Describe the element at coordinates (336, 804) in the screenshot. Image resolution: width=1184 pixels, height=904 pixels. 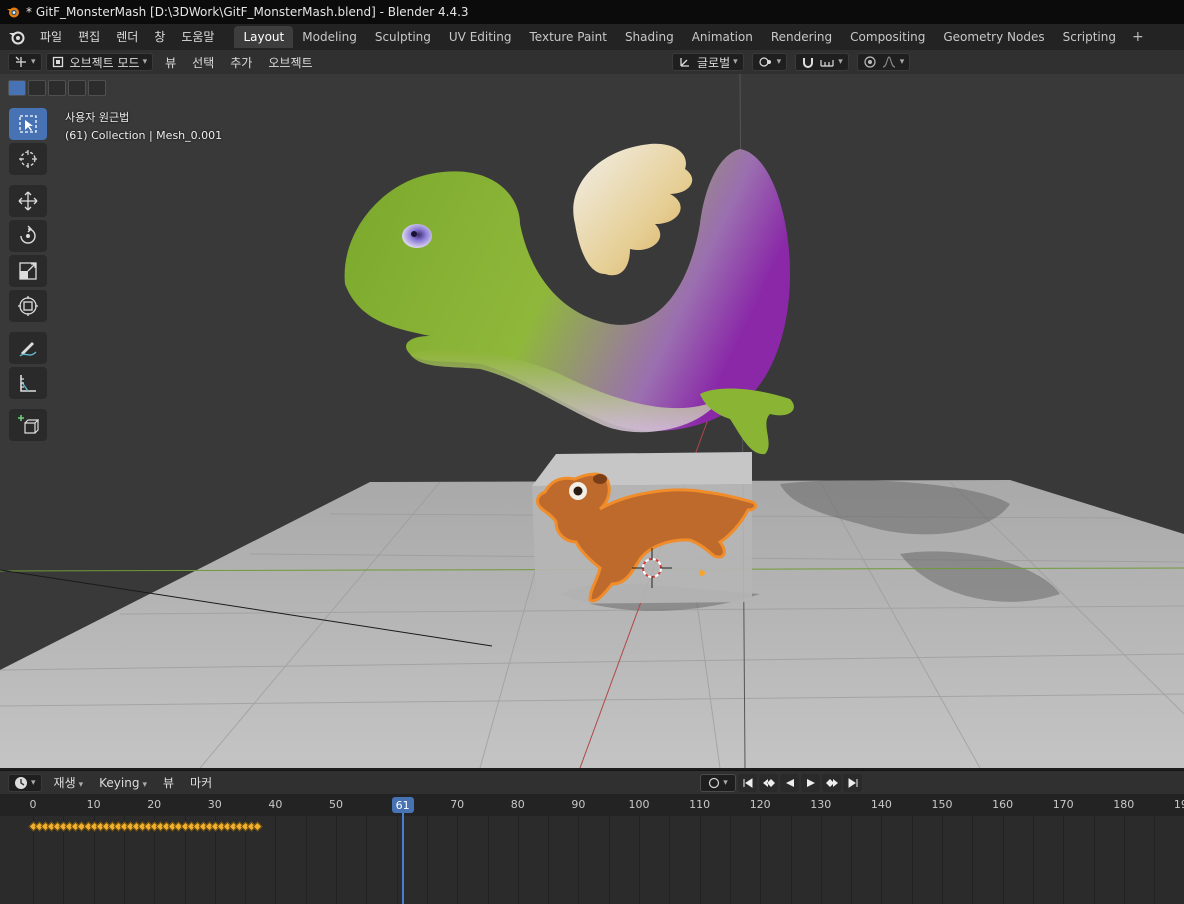
I see `frame-tick-label: 50` at that location.